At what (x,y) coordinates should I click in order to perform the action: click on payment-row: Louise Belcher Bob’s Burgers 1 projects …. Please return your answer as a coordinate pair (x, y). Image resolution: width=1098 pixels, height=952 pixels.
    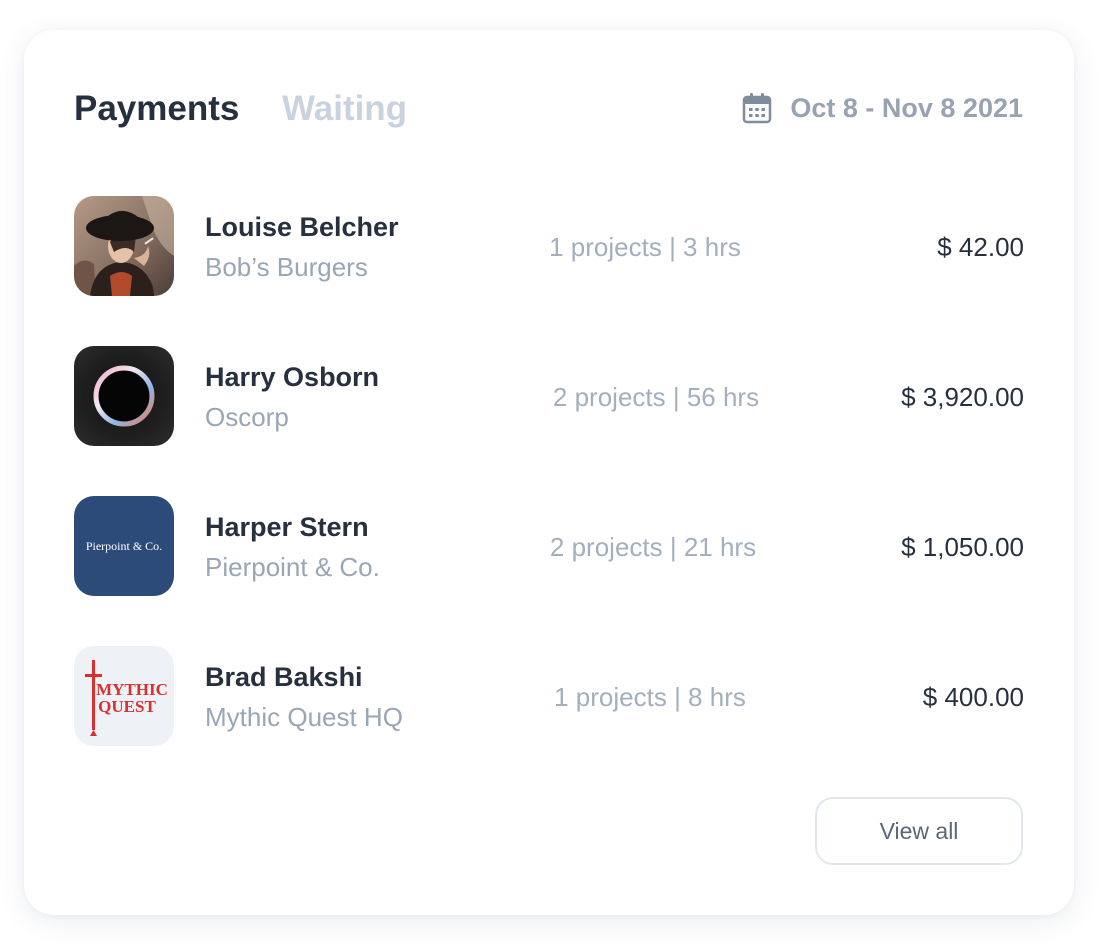
    Looking at the image, I should click on (549, 246).